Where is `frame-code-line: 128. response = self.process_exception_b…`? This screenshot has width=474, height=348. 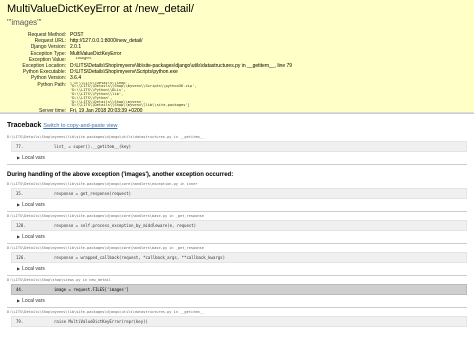 frame-code-line: 128. response = self.process_exception_b… is located at coordinates (239, 225).